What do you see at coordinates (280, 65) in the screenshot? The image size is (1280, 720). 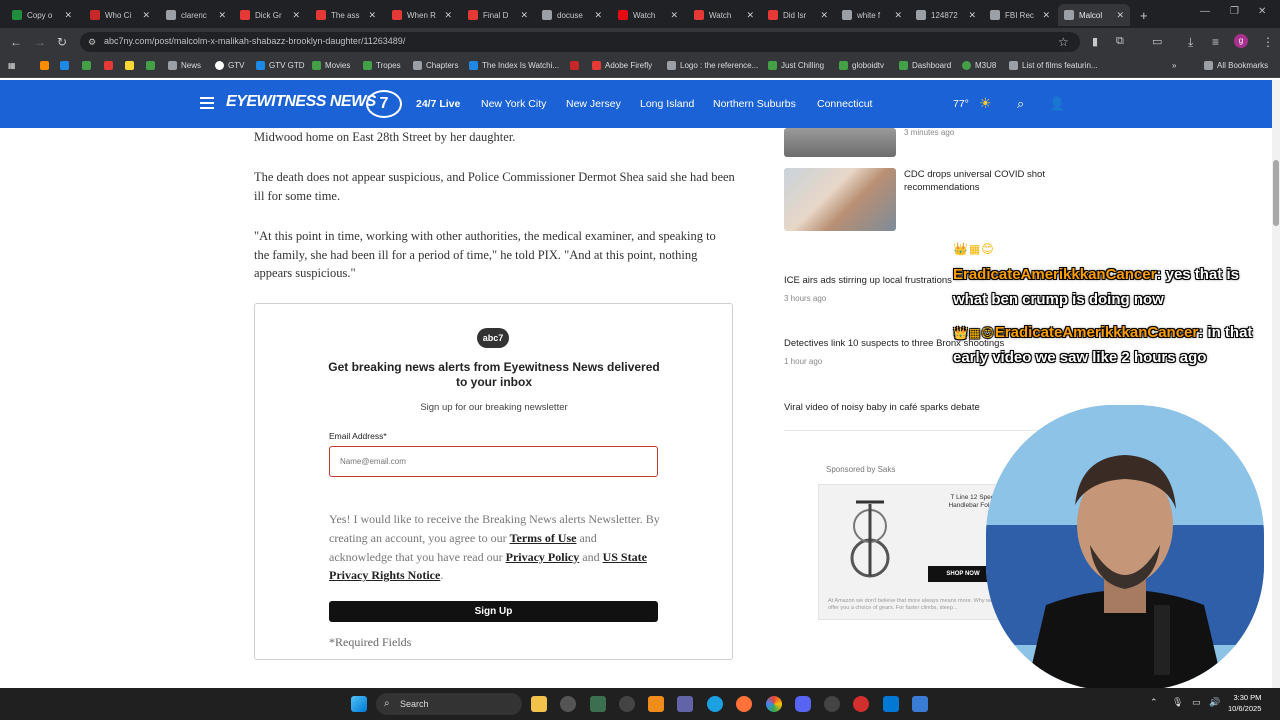 I see `bookmark-gtv-gtd: GTV GTD` at bounding box center [280, 65].